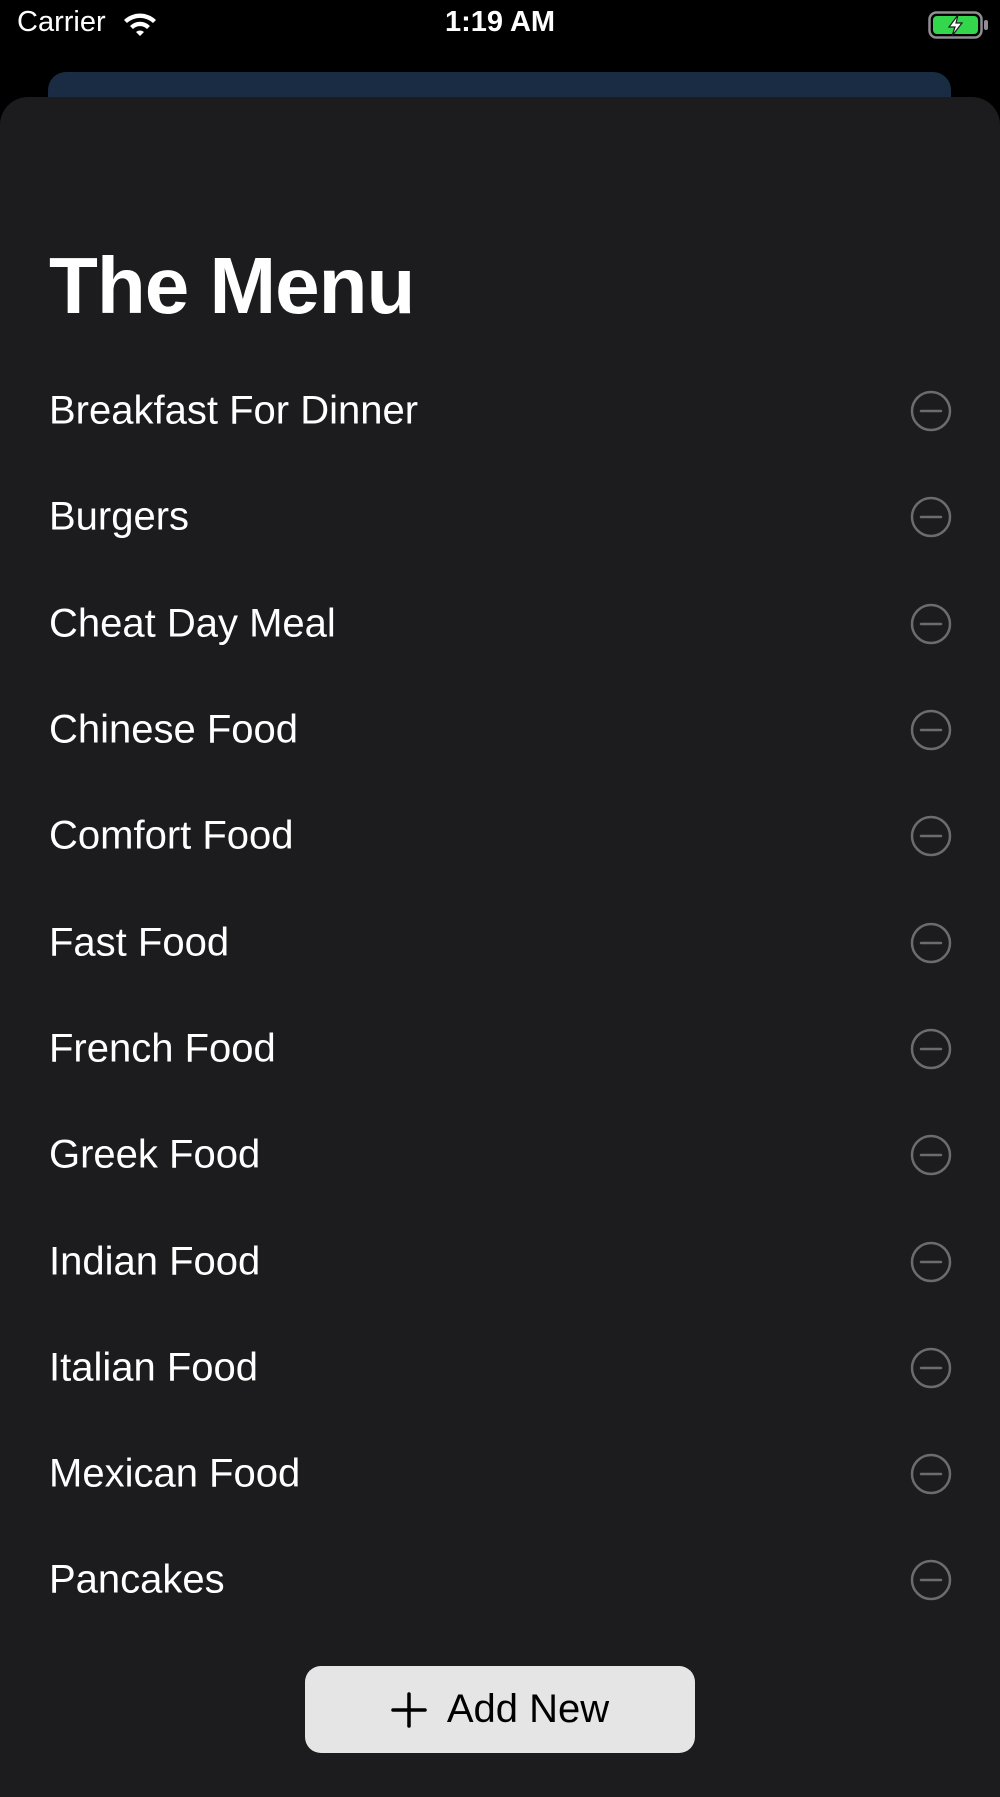 Image resolution: width=1000 pixels, height=1797 pixels. I want to click on battery-charging-icon, so click(959, 25).